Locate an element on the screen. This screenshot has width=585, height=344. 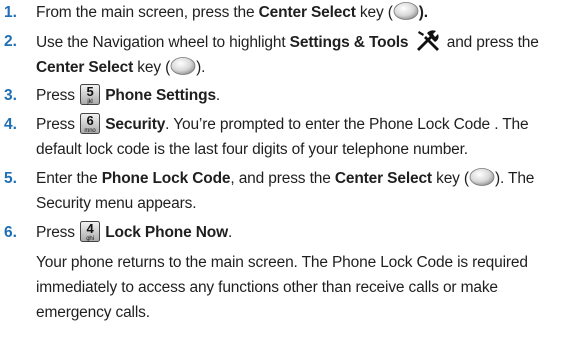
keypad-4-icon: 4 ghi is located at coordinates (90, 231).